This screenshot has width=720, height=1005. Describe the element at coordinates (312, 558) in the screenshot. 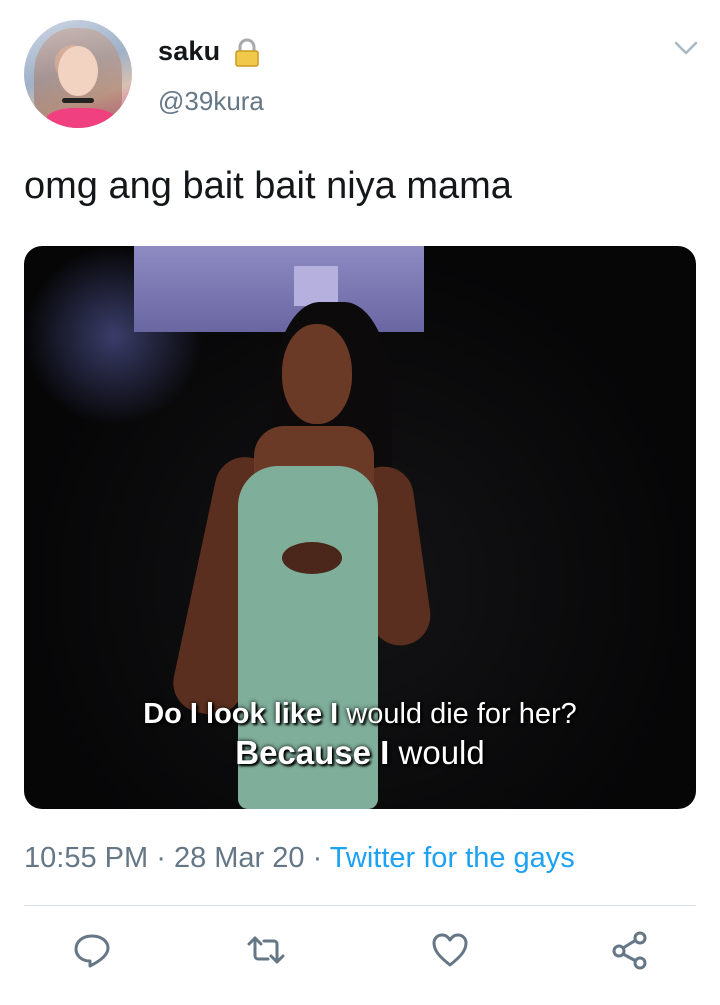

I see `media-dress-cutout` at that location.